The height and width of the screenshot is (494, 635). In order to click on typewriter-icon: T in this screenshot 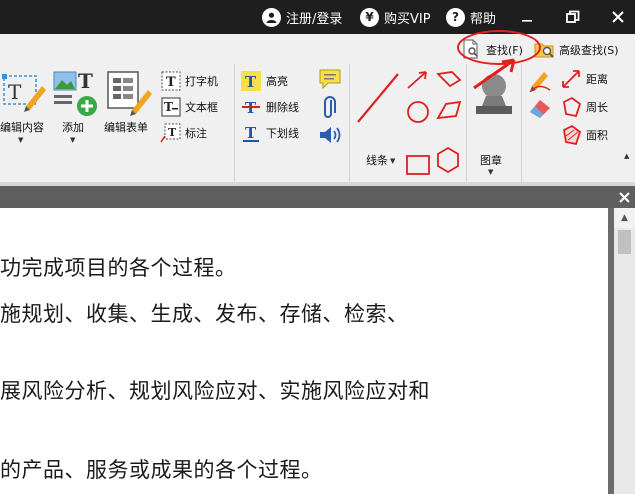, I will do `click(171, 81)`.